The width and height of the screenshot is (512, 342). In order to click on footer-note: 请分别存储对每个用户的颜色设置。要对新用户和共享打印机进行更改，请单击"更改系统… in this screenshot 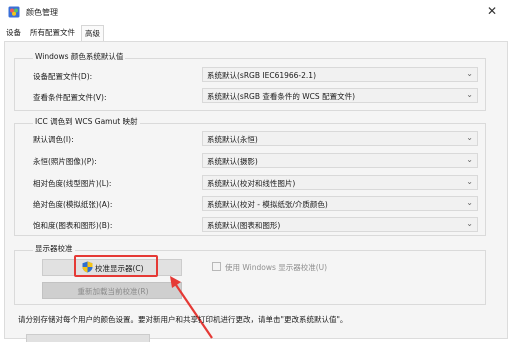, I will do `click(183, 319)`.